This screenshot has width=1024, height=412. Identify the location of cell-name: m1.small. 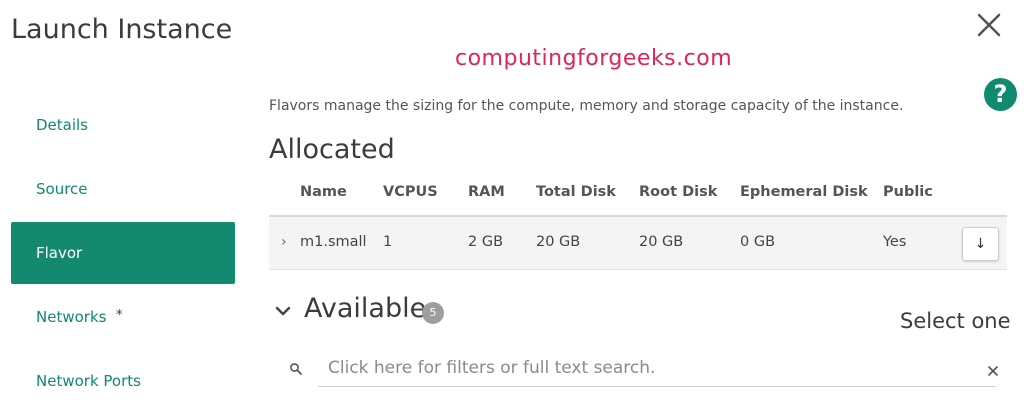
(333, 242).